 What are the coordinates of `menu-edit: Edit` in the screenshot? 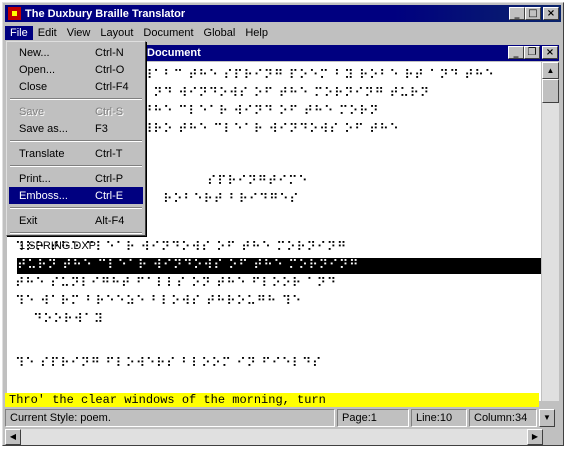 It's located at (47, 33).